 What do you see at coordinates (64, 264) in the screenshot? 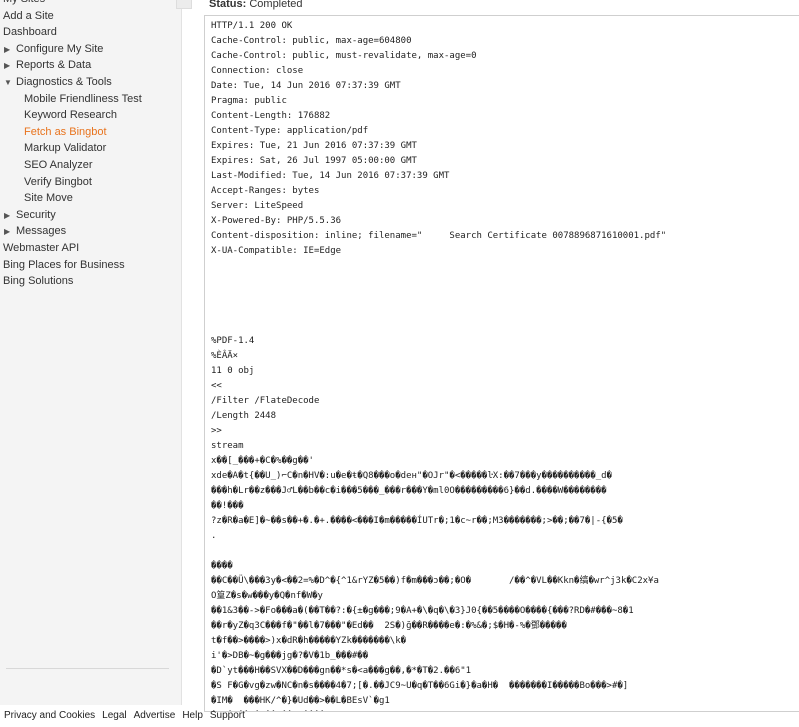
I see `sidebar-item-label: Bing Places for Business` at bounding box center [64, 264].